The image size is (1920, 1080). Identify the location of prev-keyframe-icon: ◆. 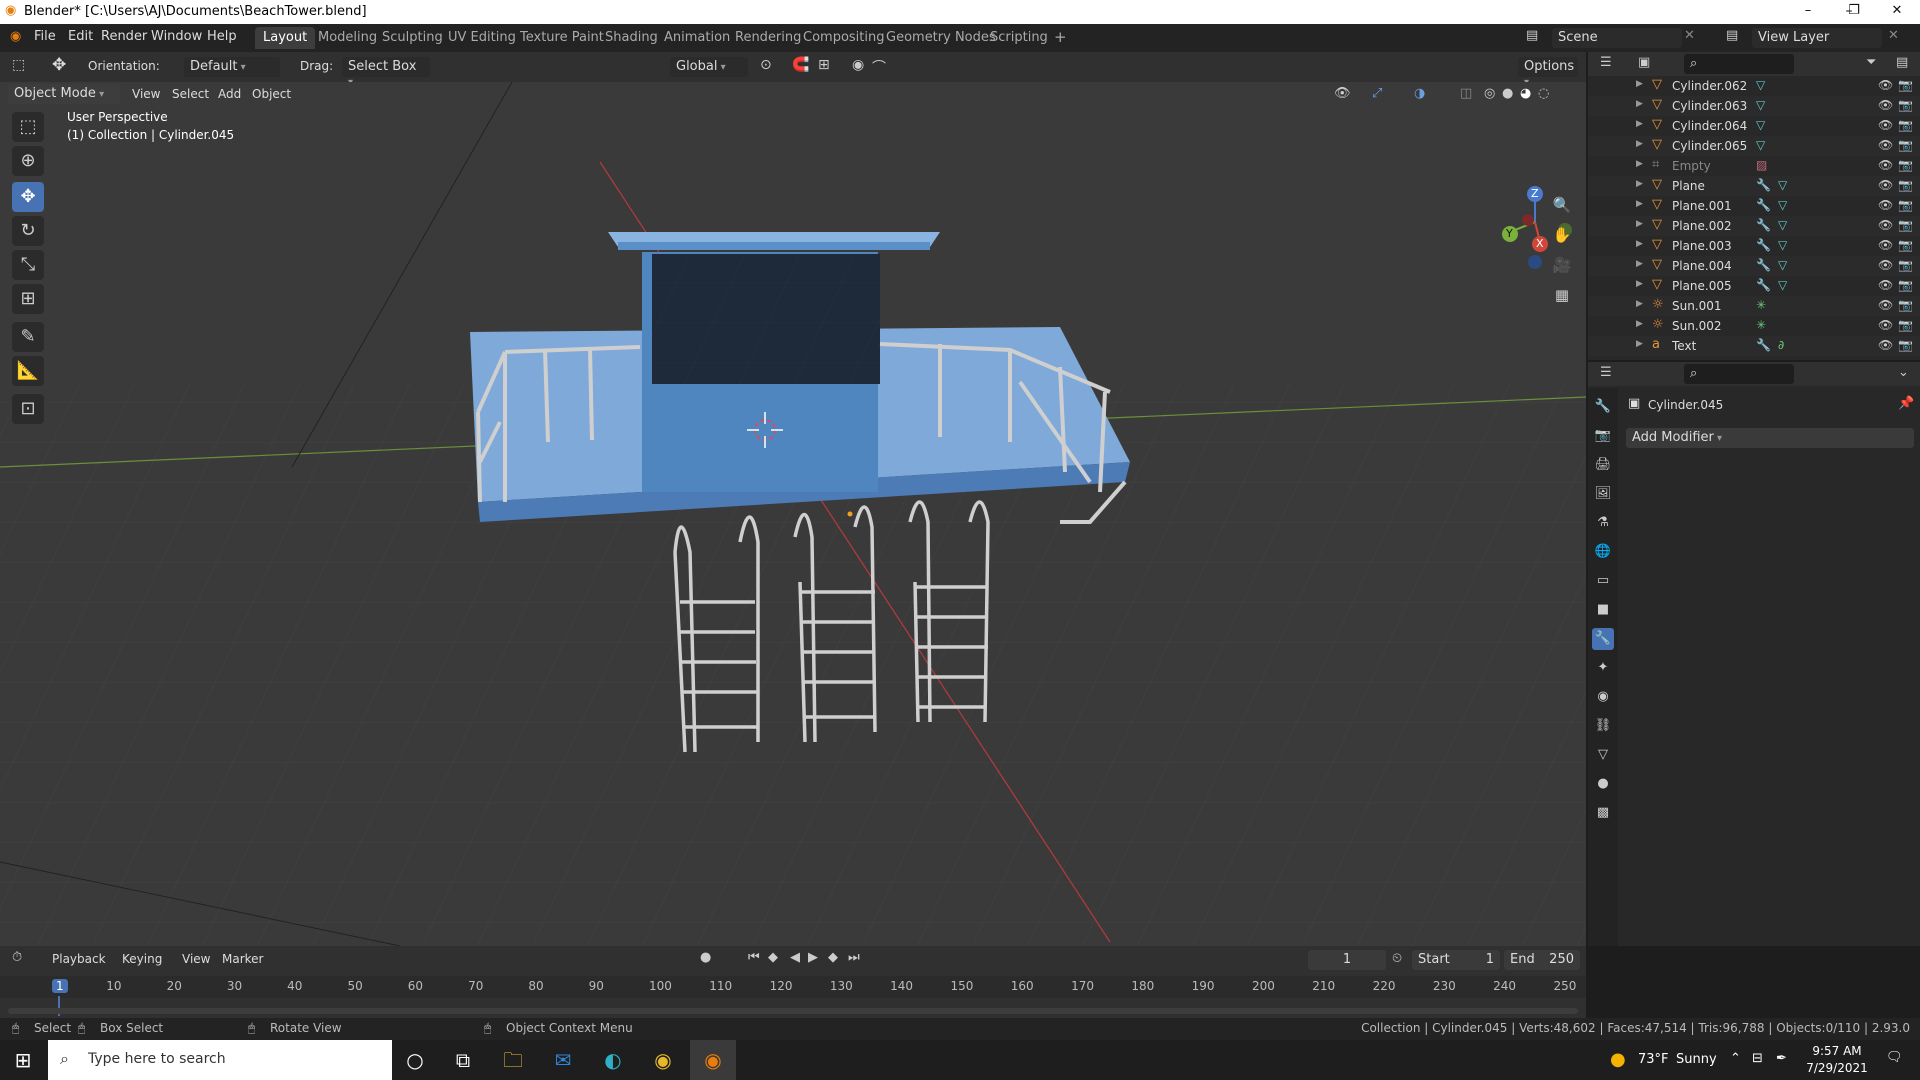
(773, 957).